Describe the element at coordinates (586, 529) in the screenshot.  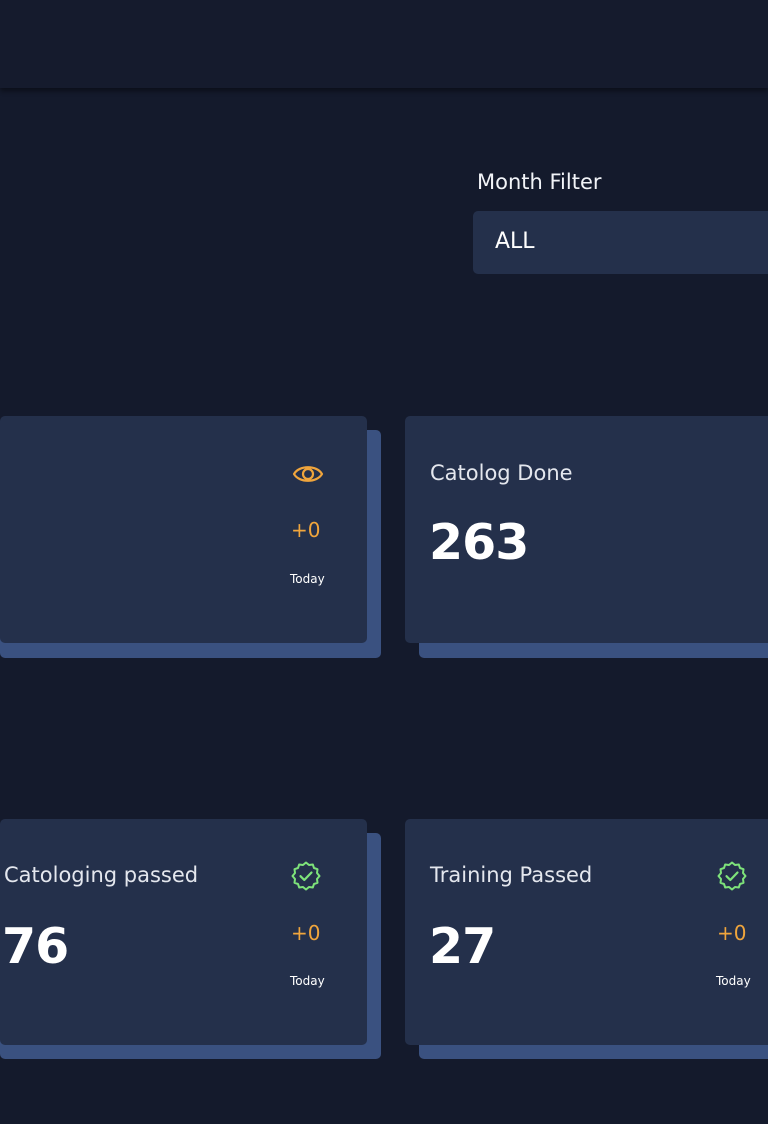
I see `stat-card-catolog-done: Catolog Done 263` at that location.